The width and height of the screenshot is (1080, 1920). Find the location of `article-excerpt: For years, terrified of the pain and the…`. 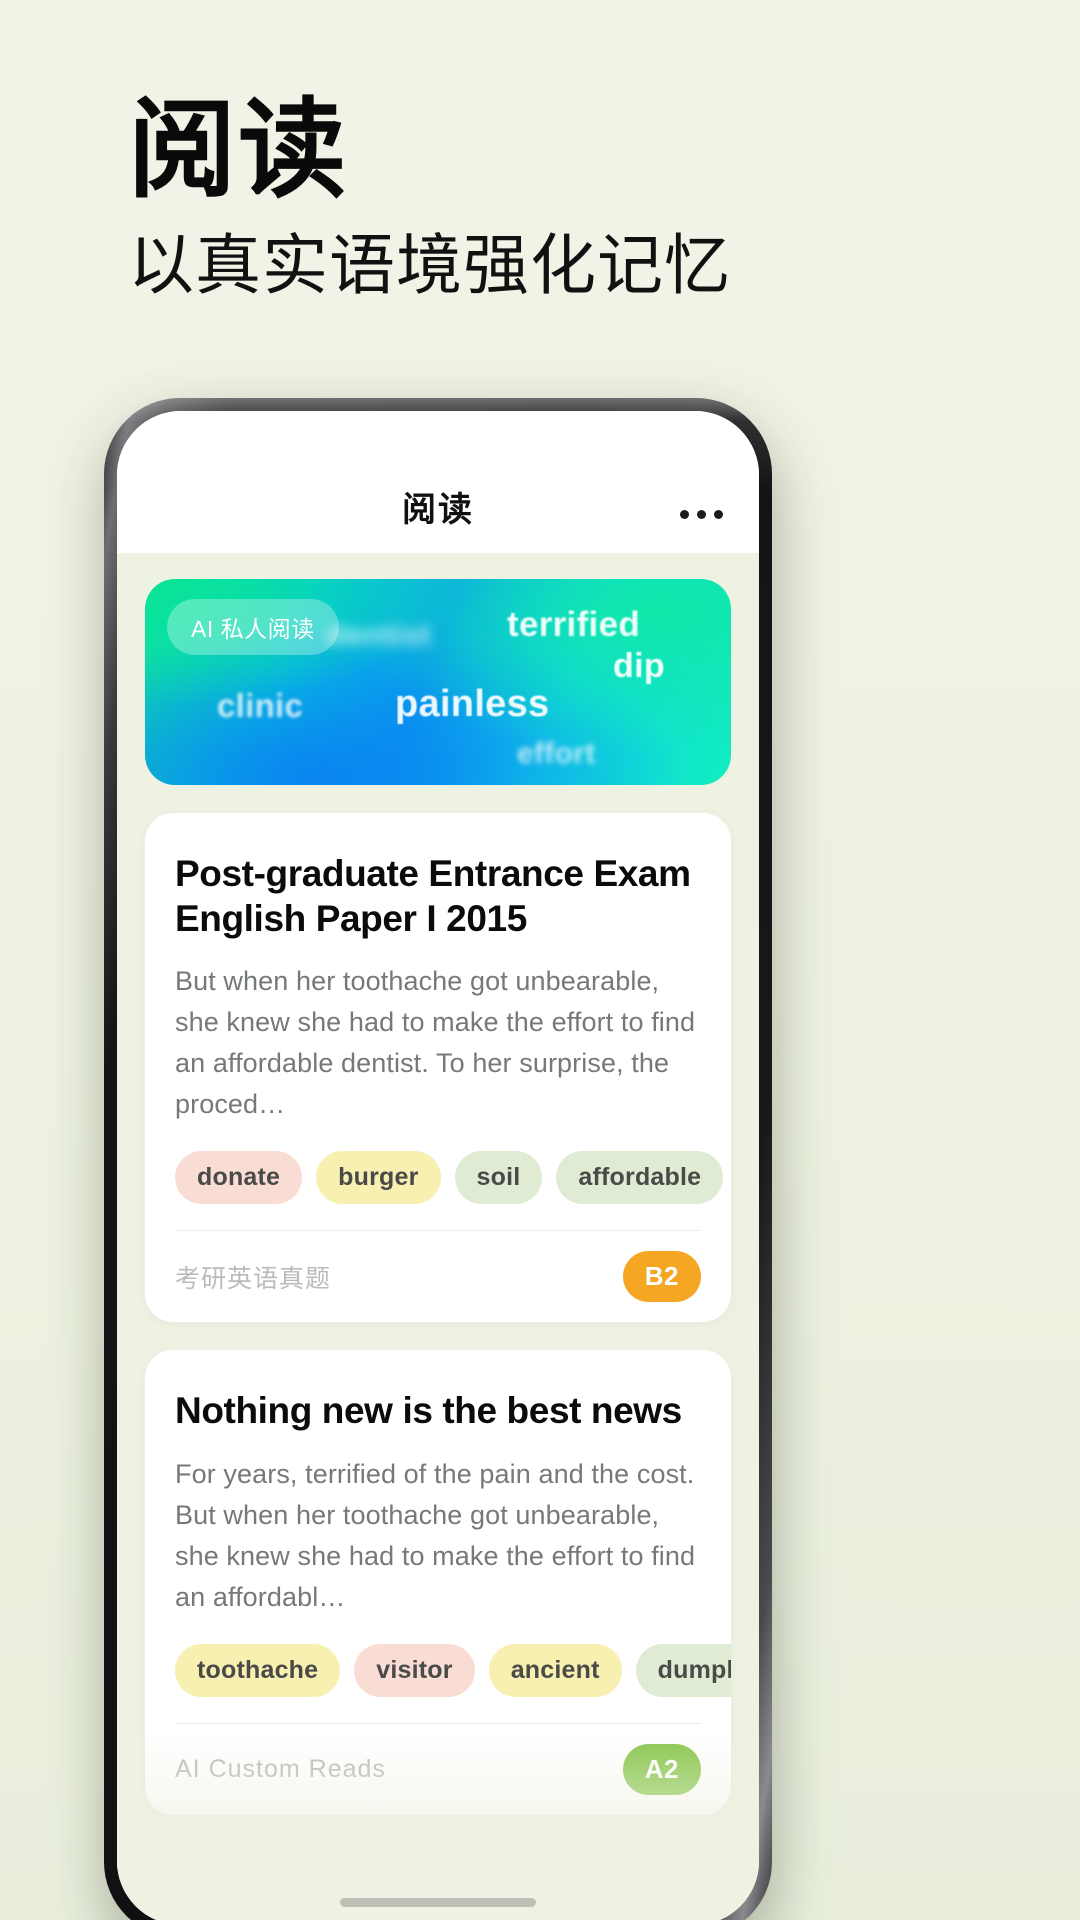

article-excerpt: For years, terrified of the pain and the… is located at coordinates (435, 1535).